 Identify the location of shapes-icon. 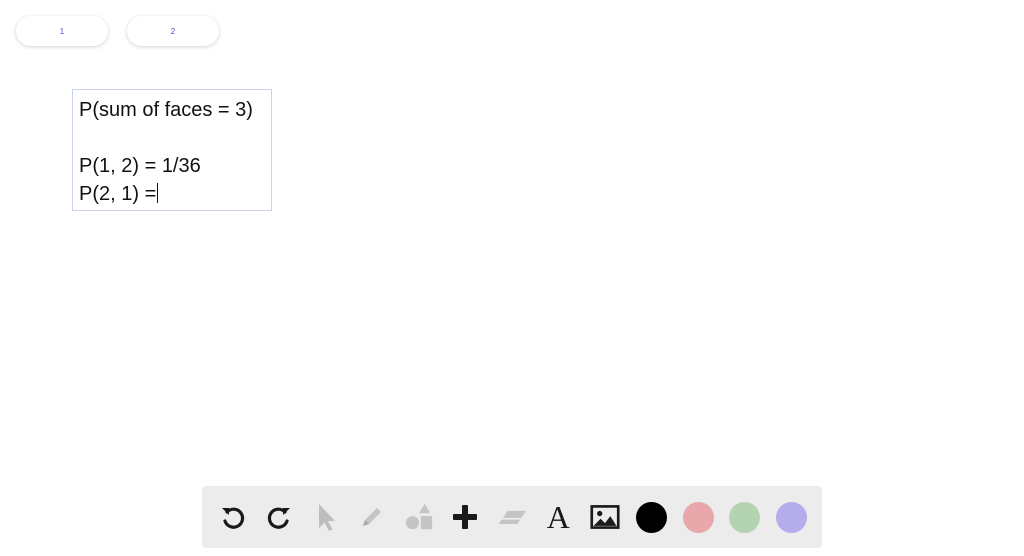
(418, 516).